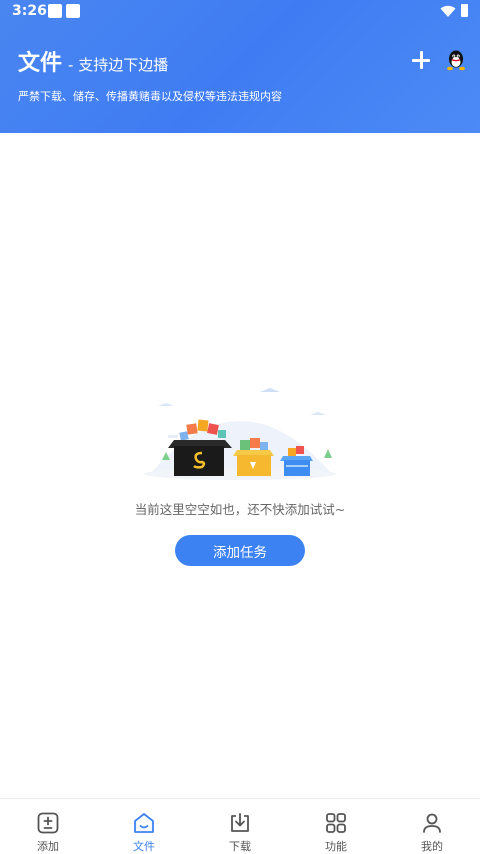 Image resolution: width=480 pixels, height=854 pixels. What do you see at coordinates (240, 434) in the screenshot?
I see `empty-box-illustration` at bounding box center [240, 434].